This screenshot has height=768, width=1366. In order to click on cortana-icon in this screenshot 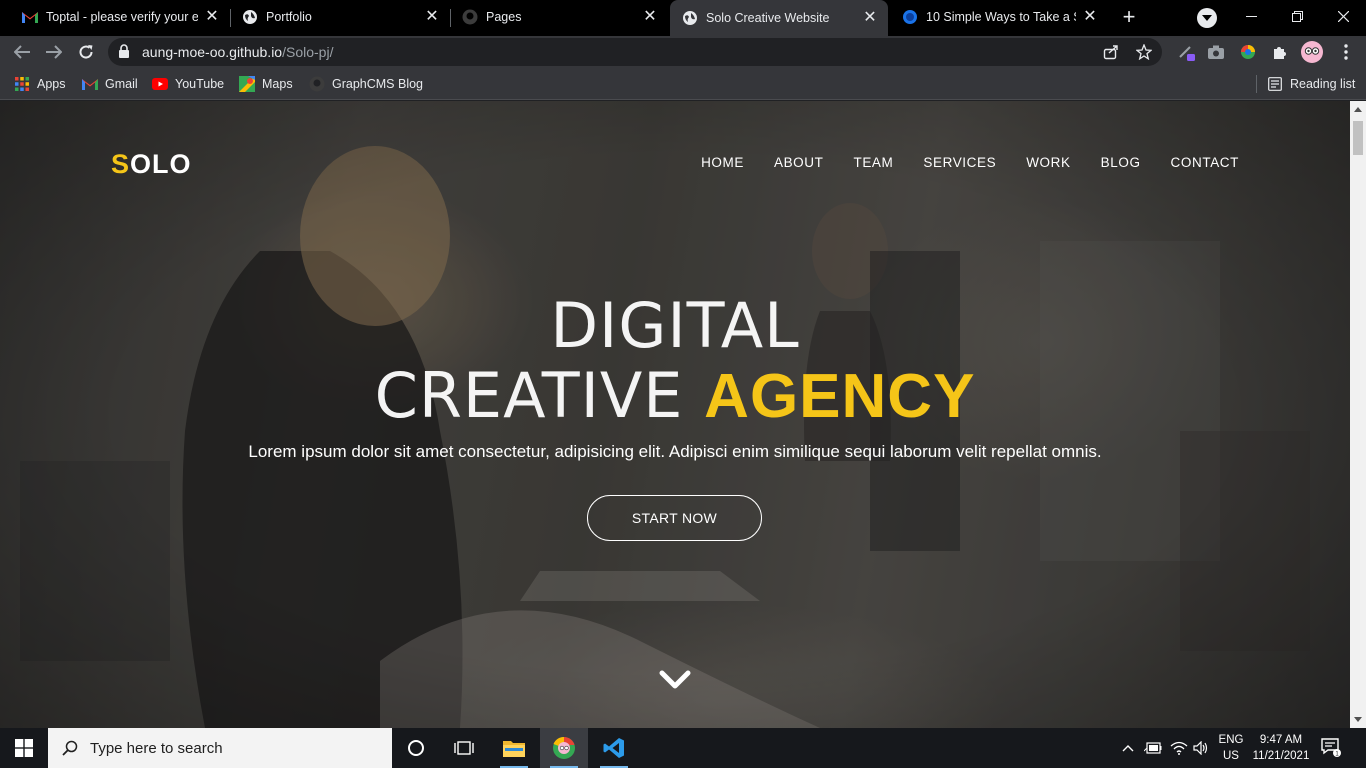, I will do `click(416, 748)`.